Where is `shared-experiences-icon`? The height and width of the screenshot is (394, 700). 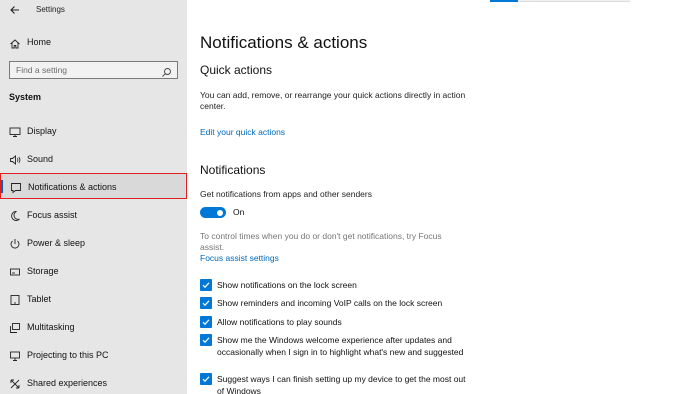
shared-experiences-icon is located at coordinates (15, 383).